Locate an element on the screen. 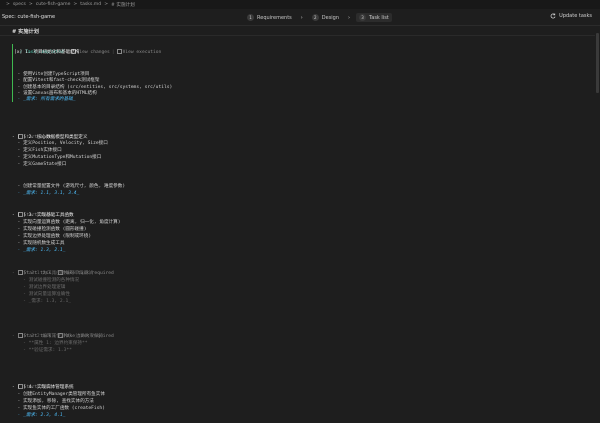 The width and height of the screenshot is (600, 423). task-detail: - 测试碰撞检测的各种情况 is located at coordinates (46, 280).